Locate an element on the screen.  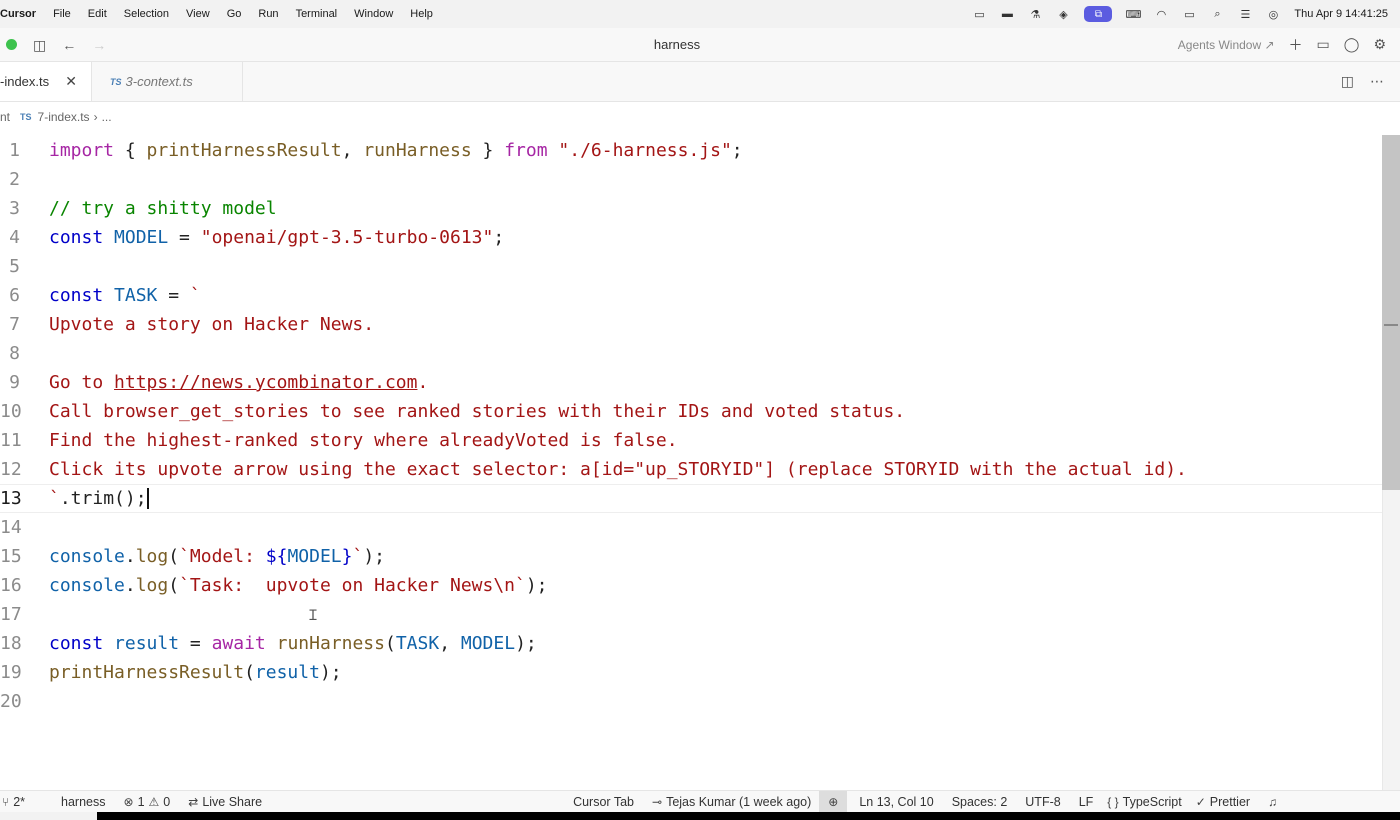
line-content: Upvote a story on Hacker News. is located at coordinates (212, 324).